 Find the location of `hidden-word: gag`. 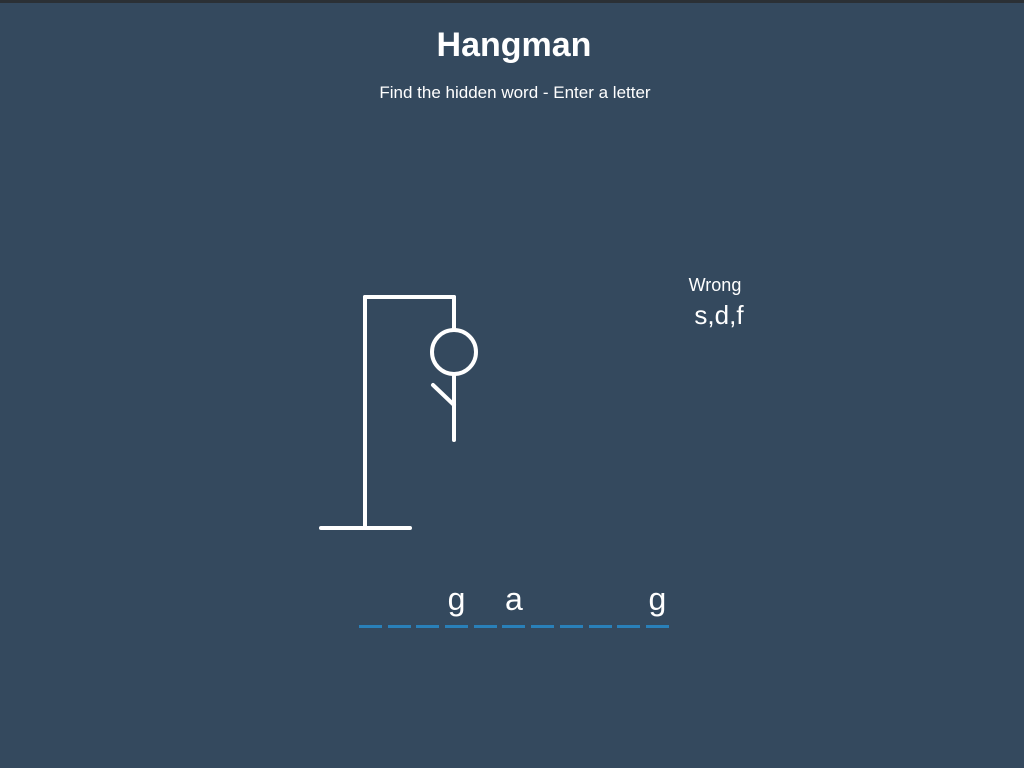

hidden-word: gag is located at coordinates (514, 603).